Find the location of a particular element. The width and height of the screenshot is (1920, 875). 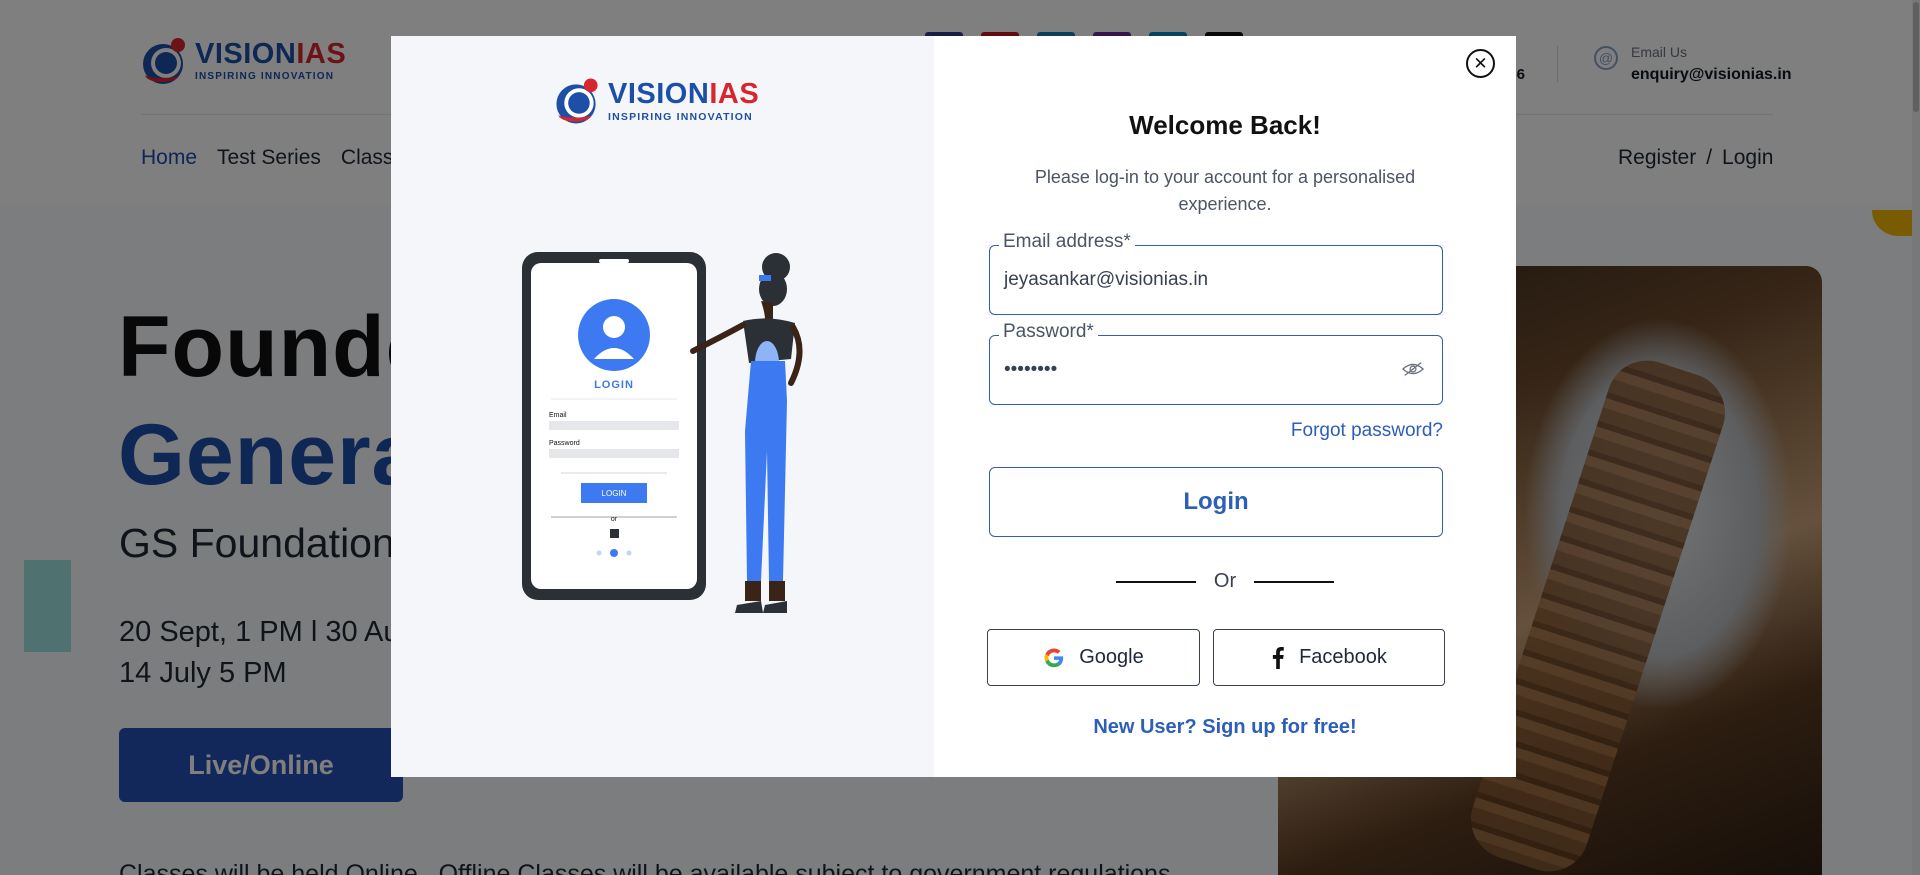

google-login-button: Google is located at coordinates (1093, 657).